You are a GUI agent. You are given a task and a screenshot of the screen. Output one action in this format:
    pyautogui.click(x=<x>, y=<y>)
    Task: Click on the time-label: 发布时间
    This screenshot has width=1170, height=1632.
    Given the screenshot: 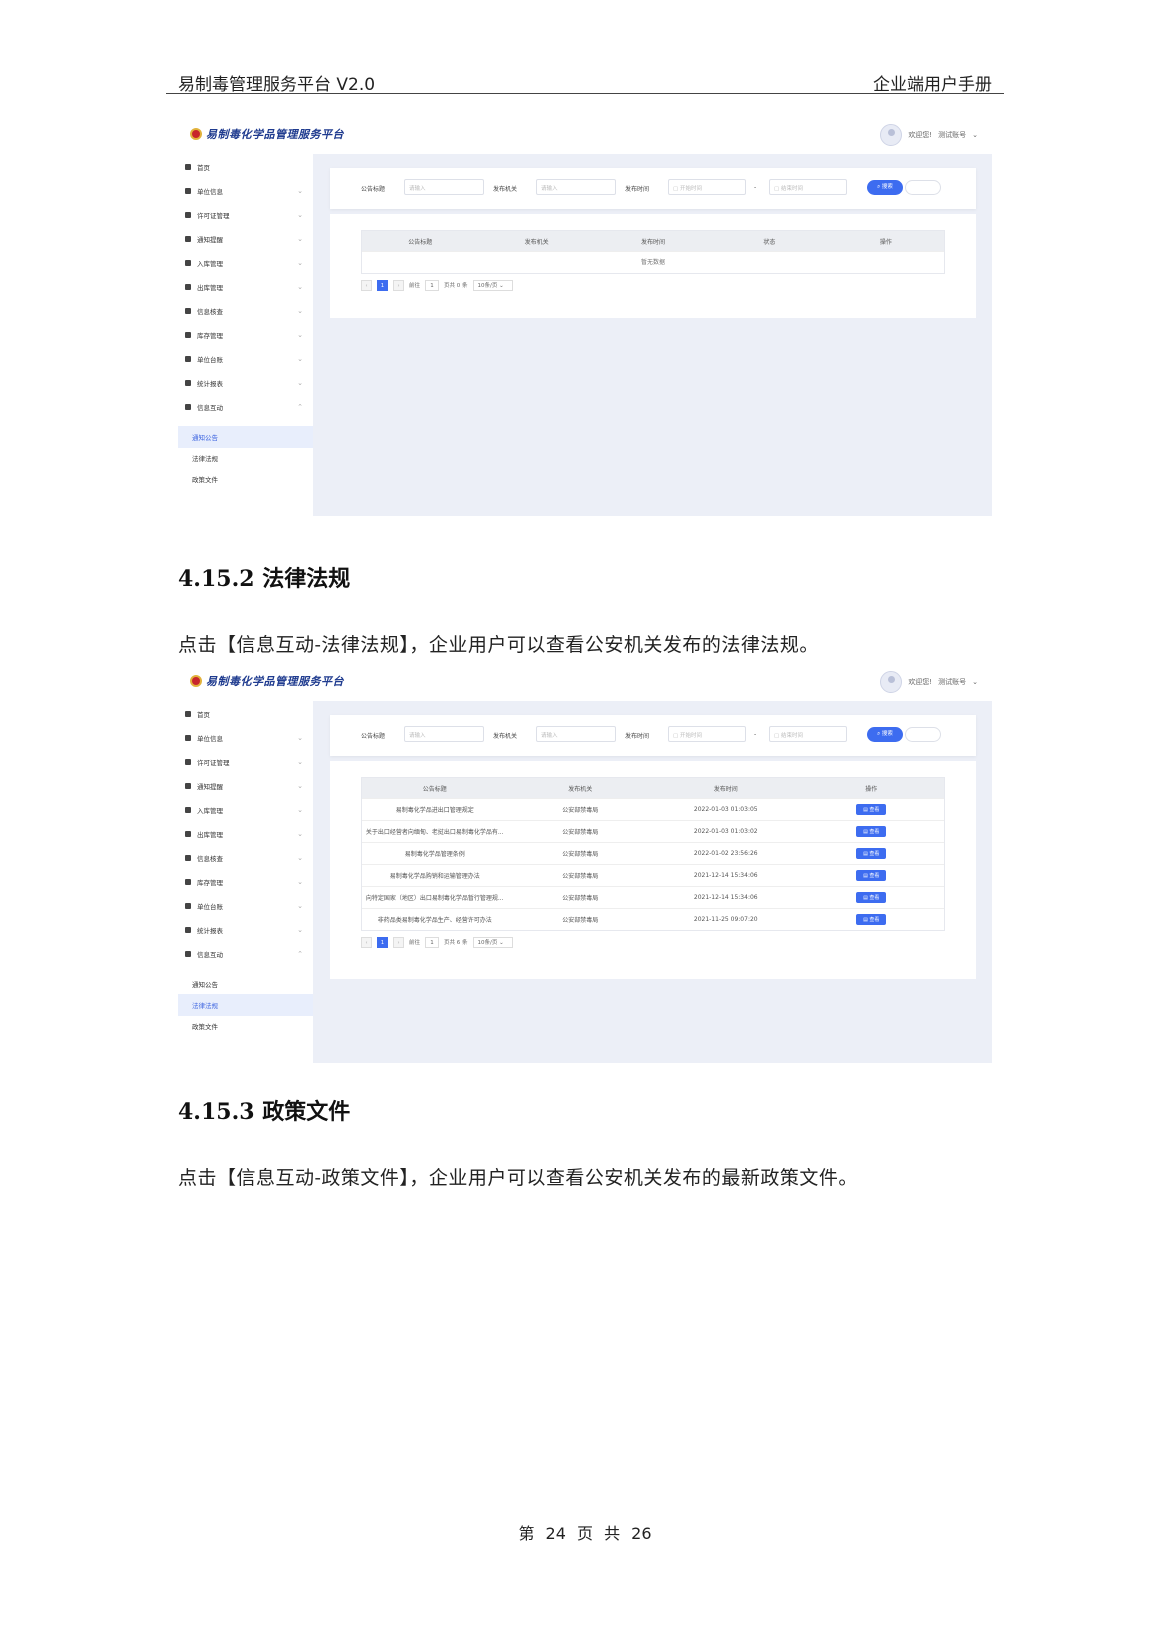 What is the action you would take?
    pyautogui.click(x=637, y=189)
    